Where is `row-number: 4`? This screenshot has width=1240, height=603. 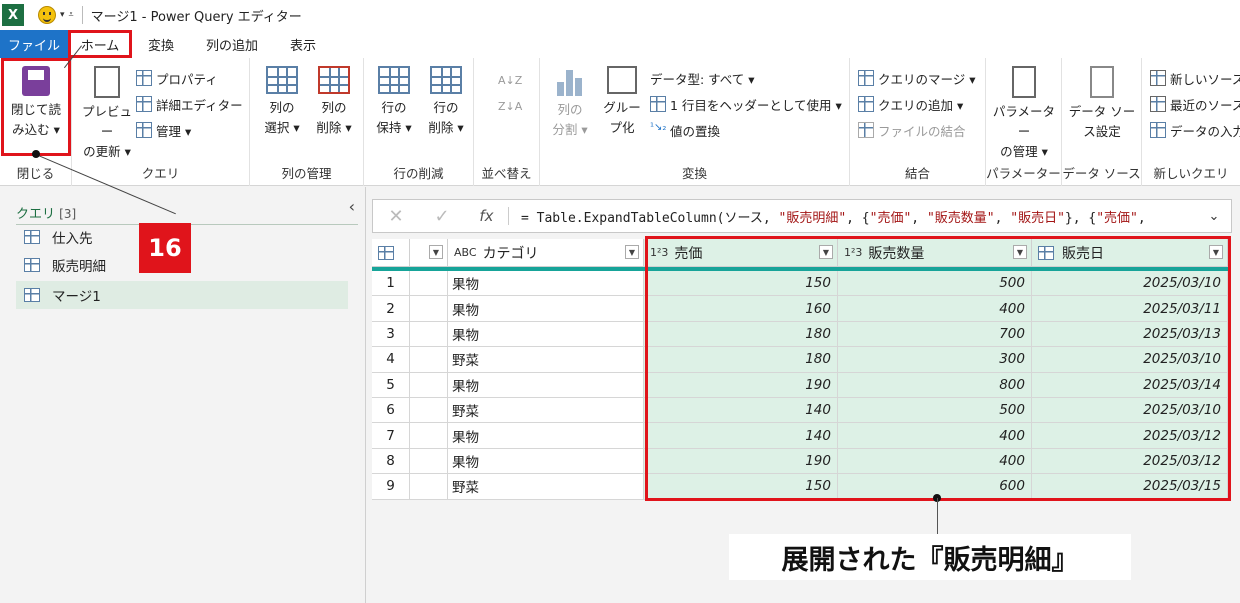
row-number: 4 is located at coordinates (391, 360).